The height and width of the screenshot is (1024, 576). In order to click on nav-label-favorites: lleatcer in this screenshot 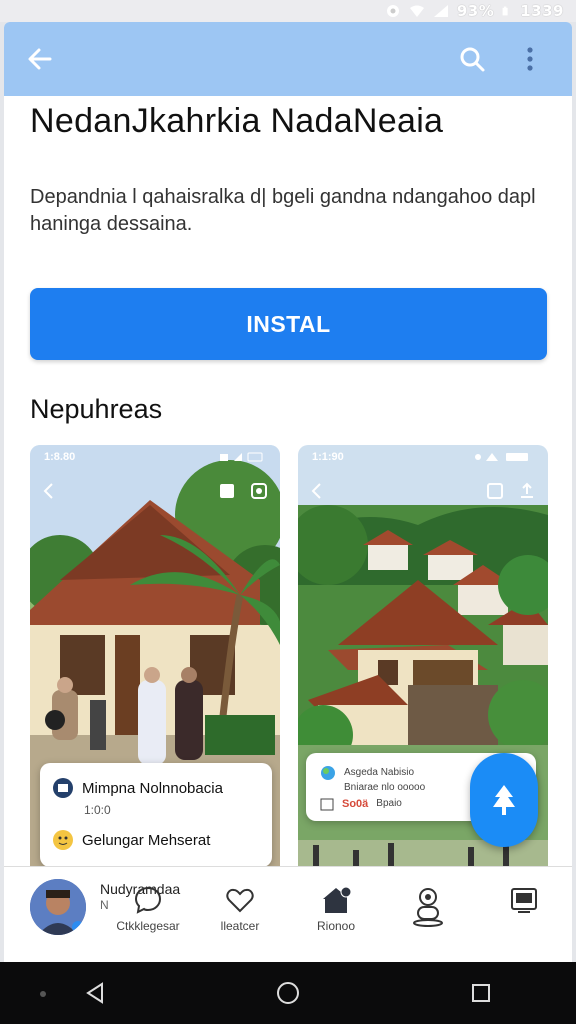, I will do `click(240, 926)`.